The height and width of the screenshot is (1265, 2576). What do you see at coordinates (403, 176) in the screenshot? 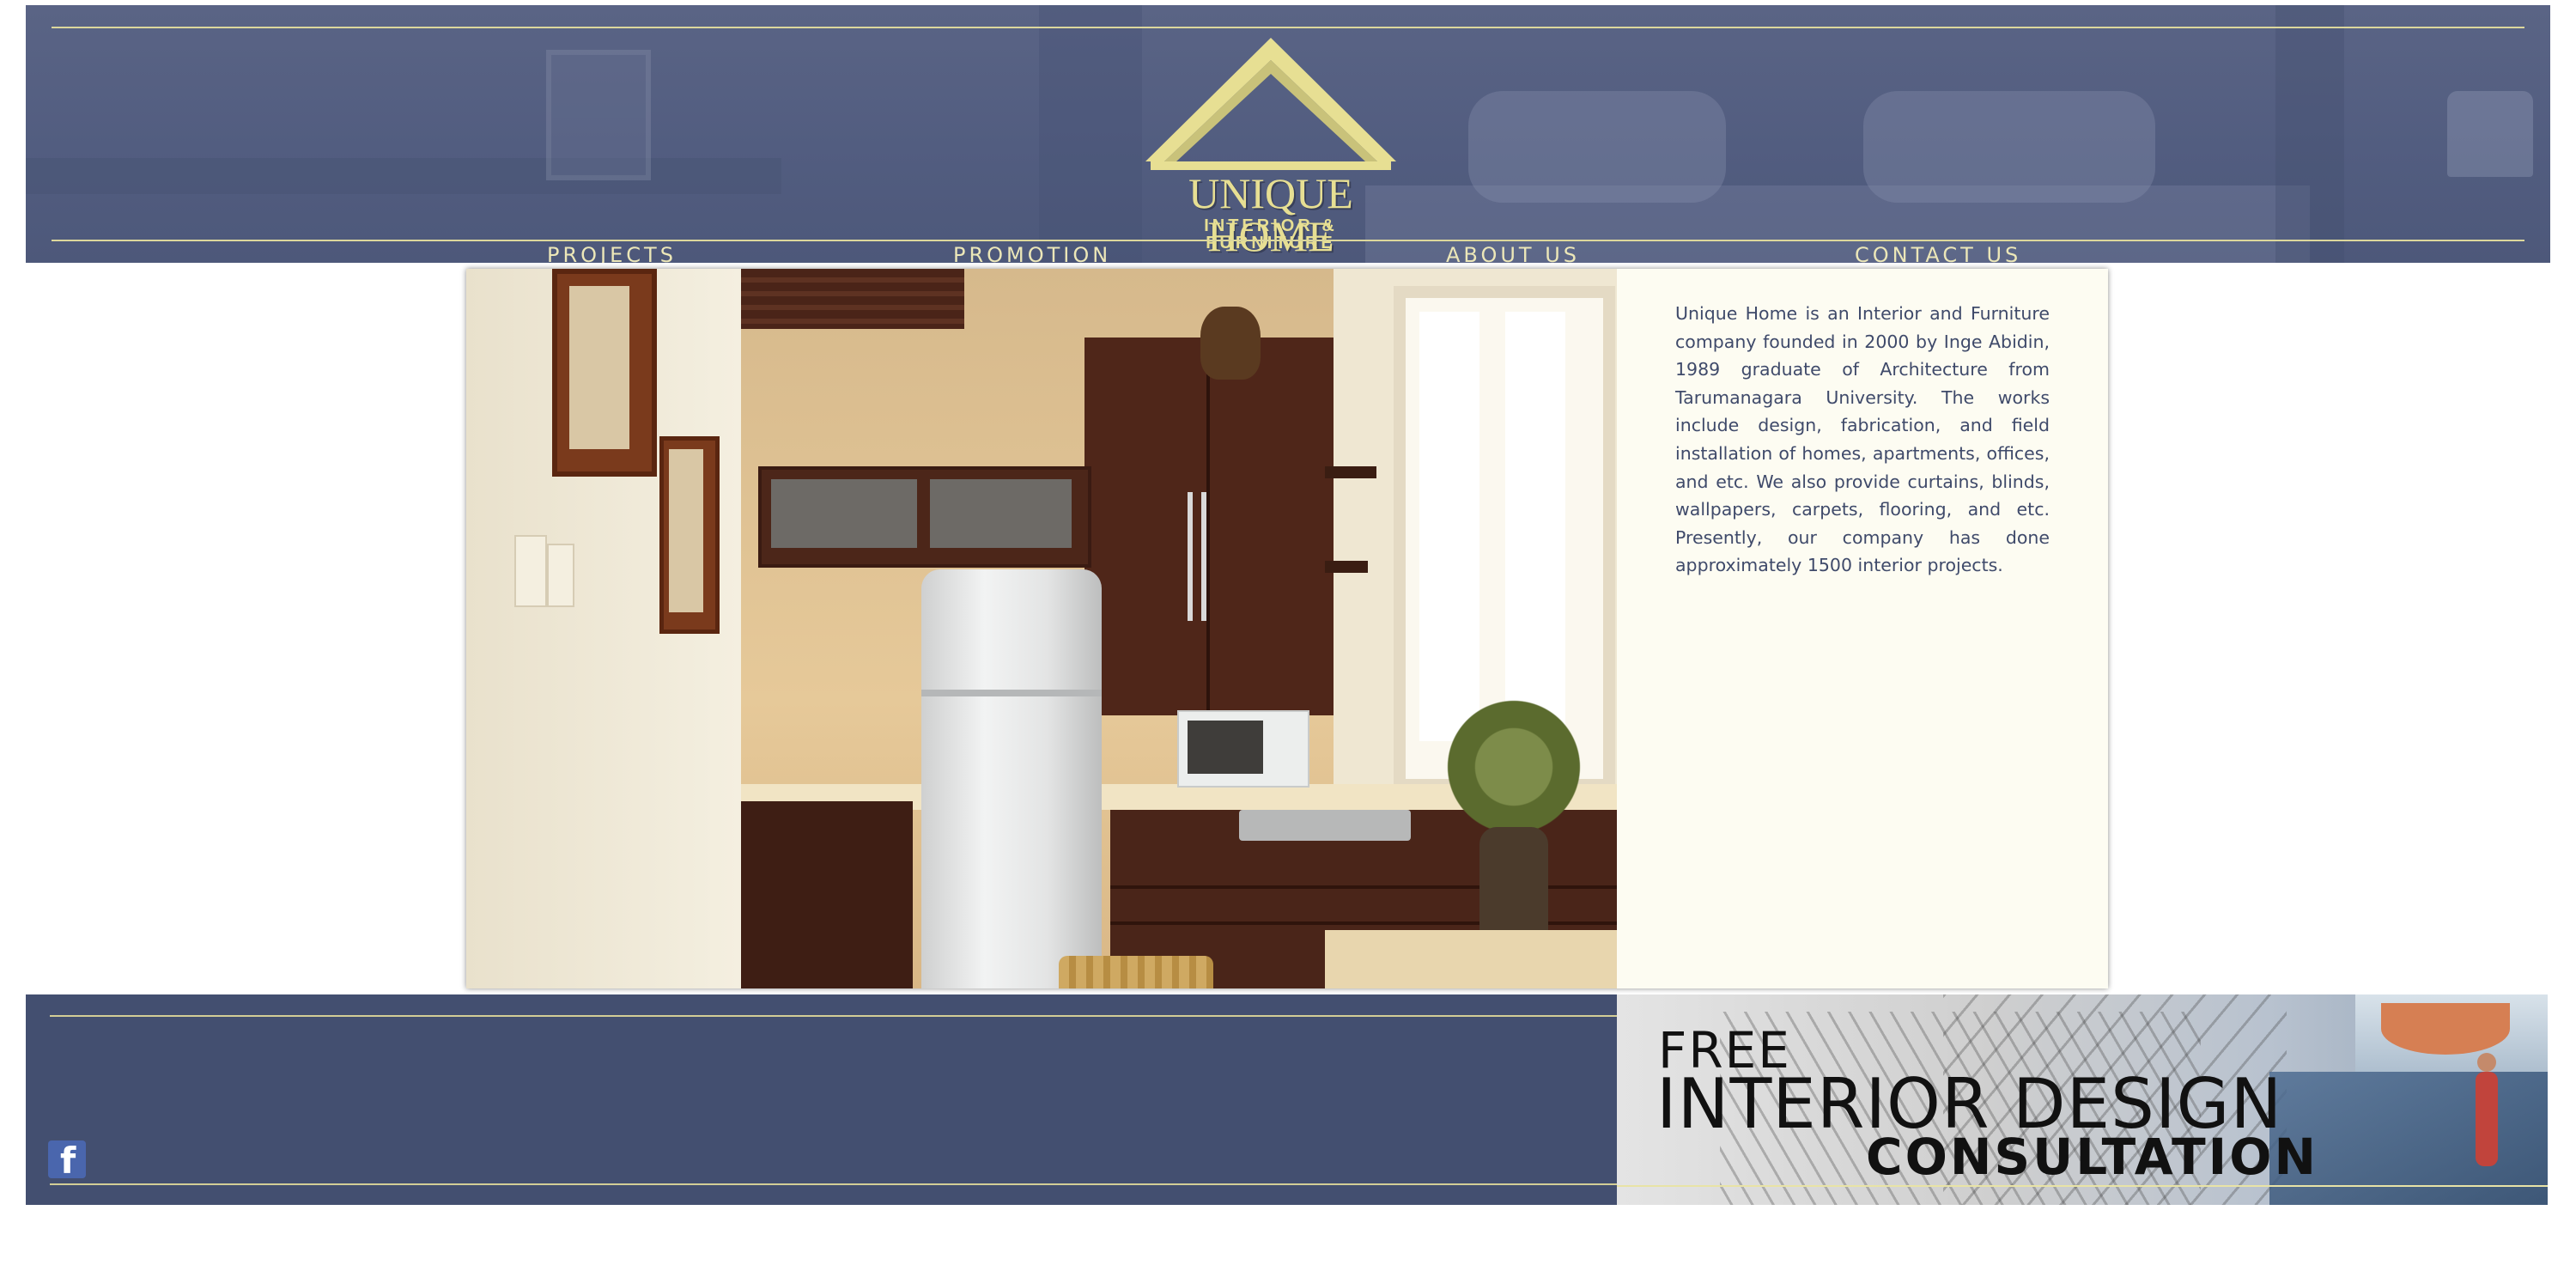
I see `header-background-shelf` at bounding box center [403, 176].